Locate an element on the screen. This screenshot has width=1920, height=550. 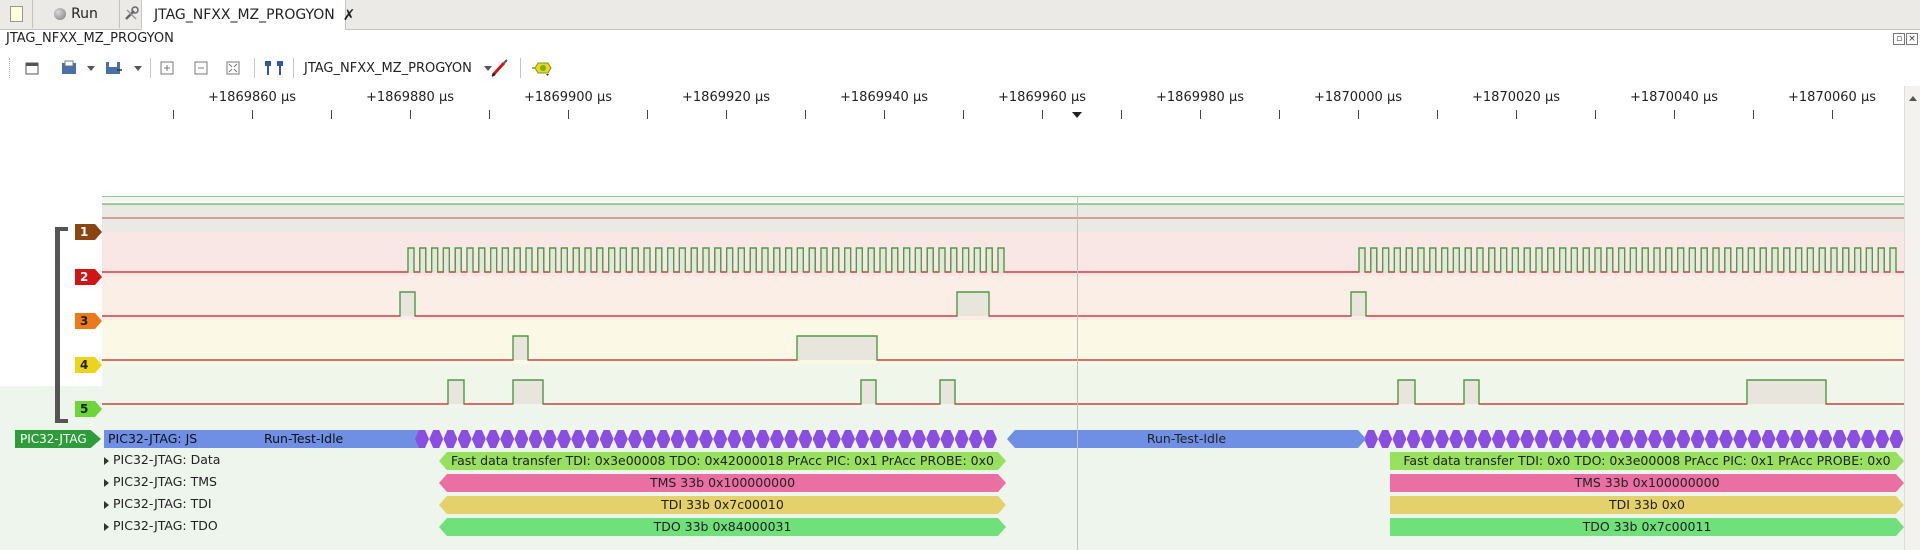
probe-button is located at coordinates (500, 68).